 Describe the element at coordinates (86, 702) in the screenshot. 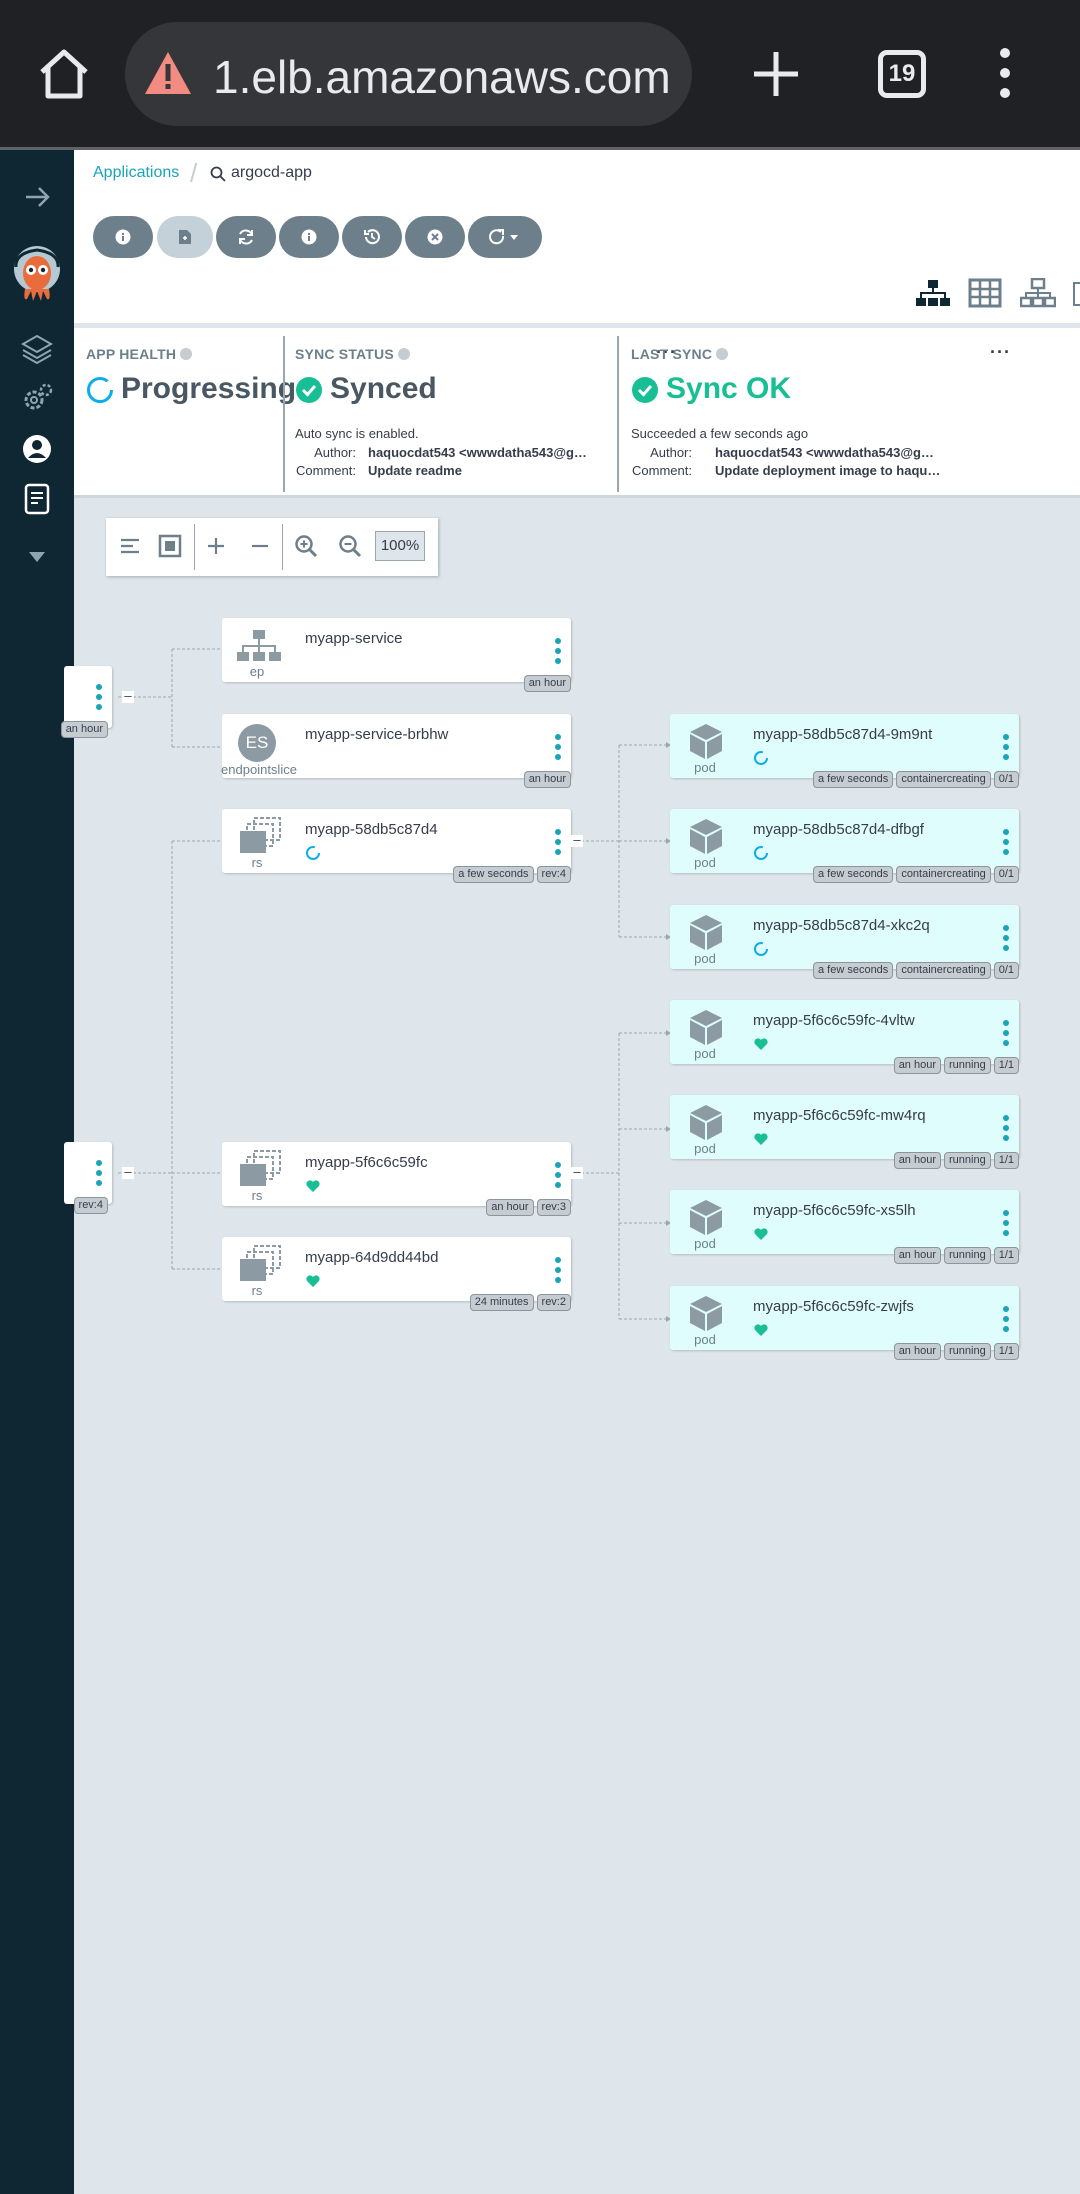

I see `parent-service-node: an hour` at that location.